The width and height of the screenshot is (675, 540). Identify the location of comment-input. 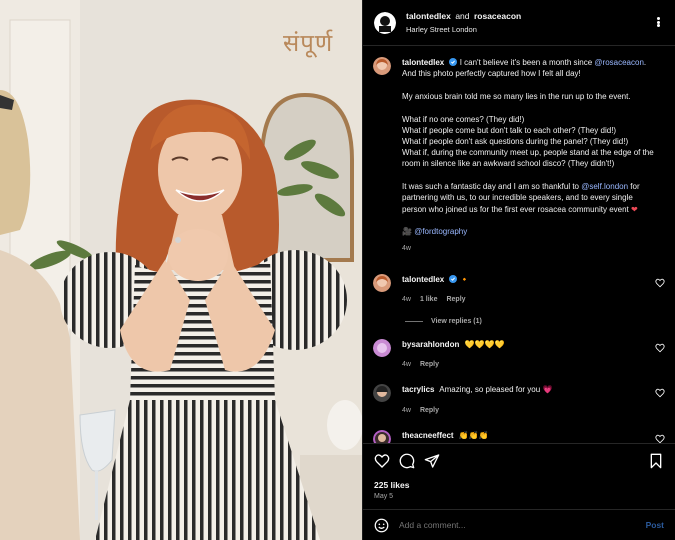
(522, 525).